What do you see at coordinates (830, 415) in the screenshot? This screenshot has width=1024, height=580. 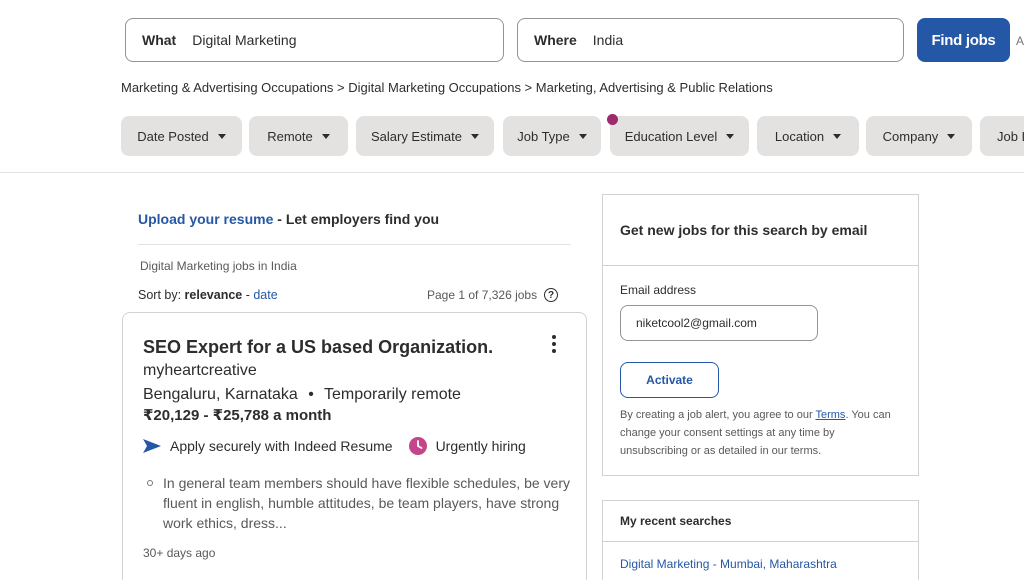 I see `terms-link: Terms` at bounding box center [830, 415].